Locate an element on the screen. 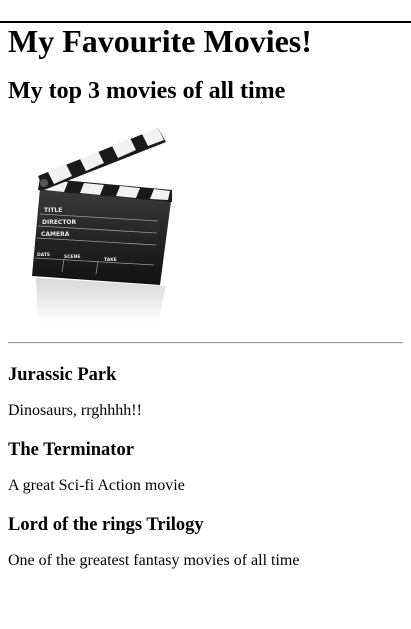  clapperboard-icon: TITLE DIRECTOR CAMERA DATE SCENE TAKE is located at coordinates (102, 226).